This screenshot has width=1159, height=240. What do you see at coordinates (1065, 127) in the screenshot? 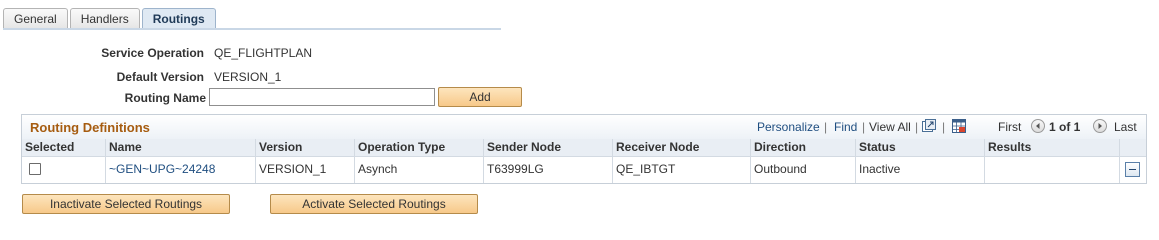
I see `page-range: 1 of 1` at bounding box center [1065, 127].